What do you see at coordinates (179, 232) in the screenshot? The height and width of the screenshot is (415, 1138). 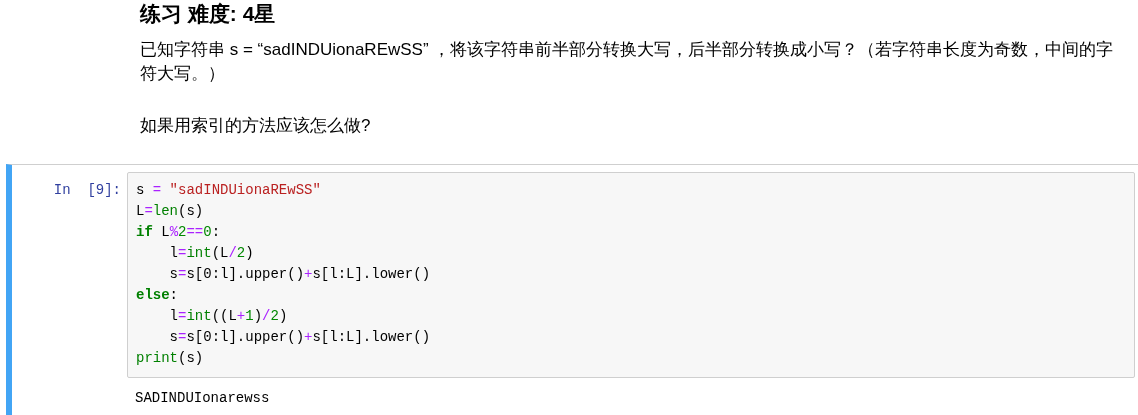 I see `code-line: if L%2==0:` at bounding box center [179, 232].